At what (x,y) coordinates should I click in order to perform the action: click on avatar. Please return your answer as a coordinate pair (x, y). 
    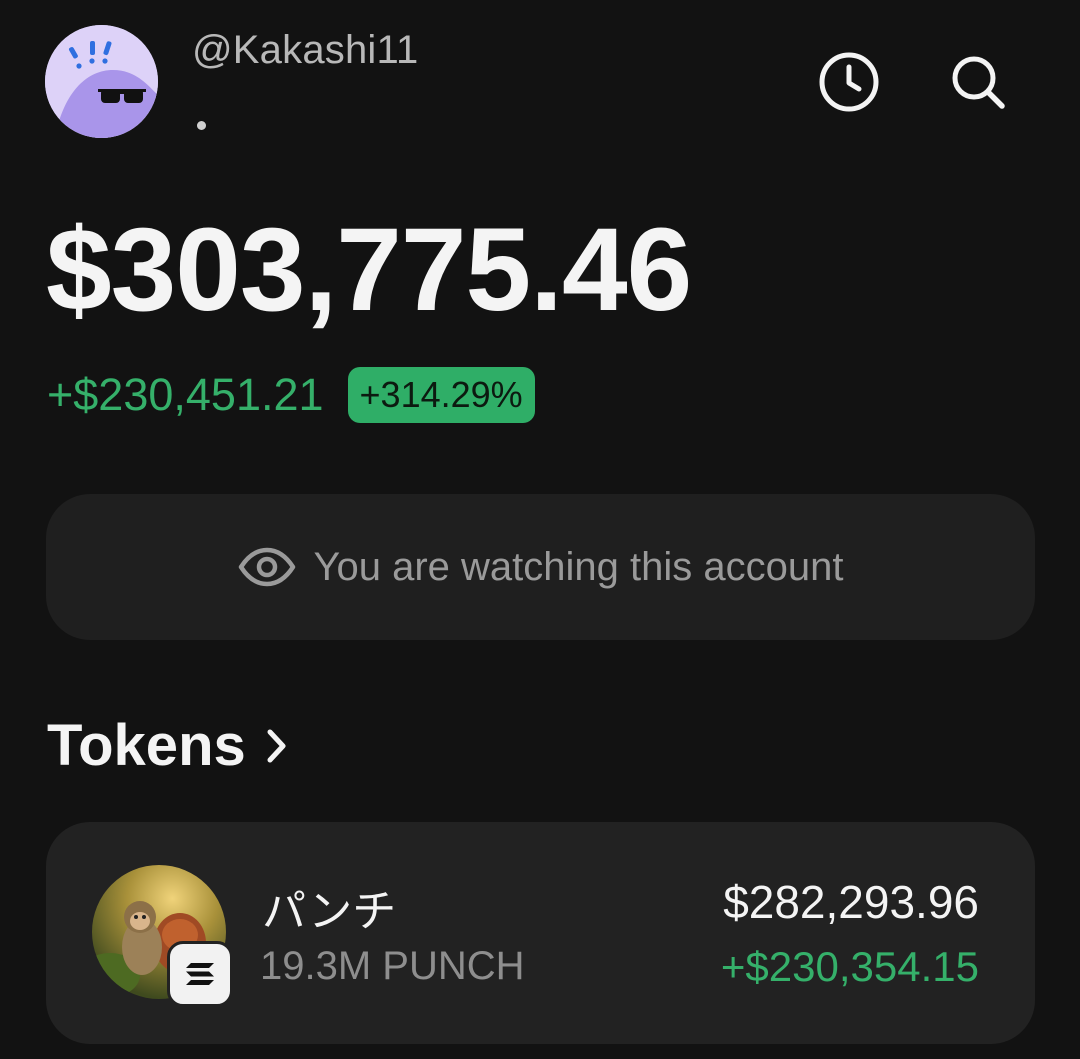
    Looking at the image, I should click on (101, 81).